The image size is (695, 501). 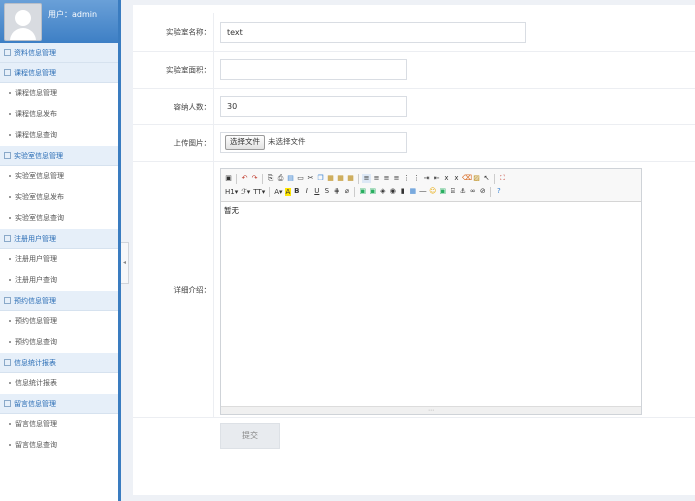 What do you see at coordinates (432, 191) in the screenshot?
I see `emoticon-icon: ☺` at bounding box center [432, 191].